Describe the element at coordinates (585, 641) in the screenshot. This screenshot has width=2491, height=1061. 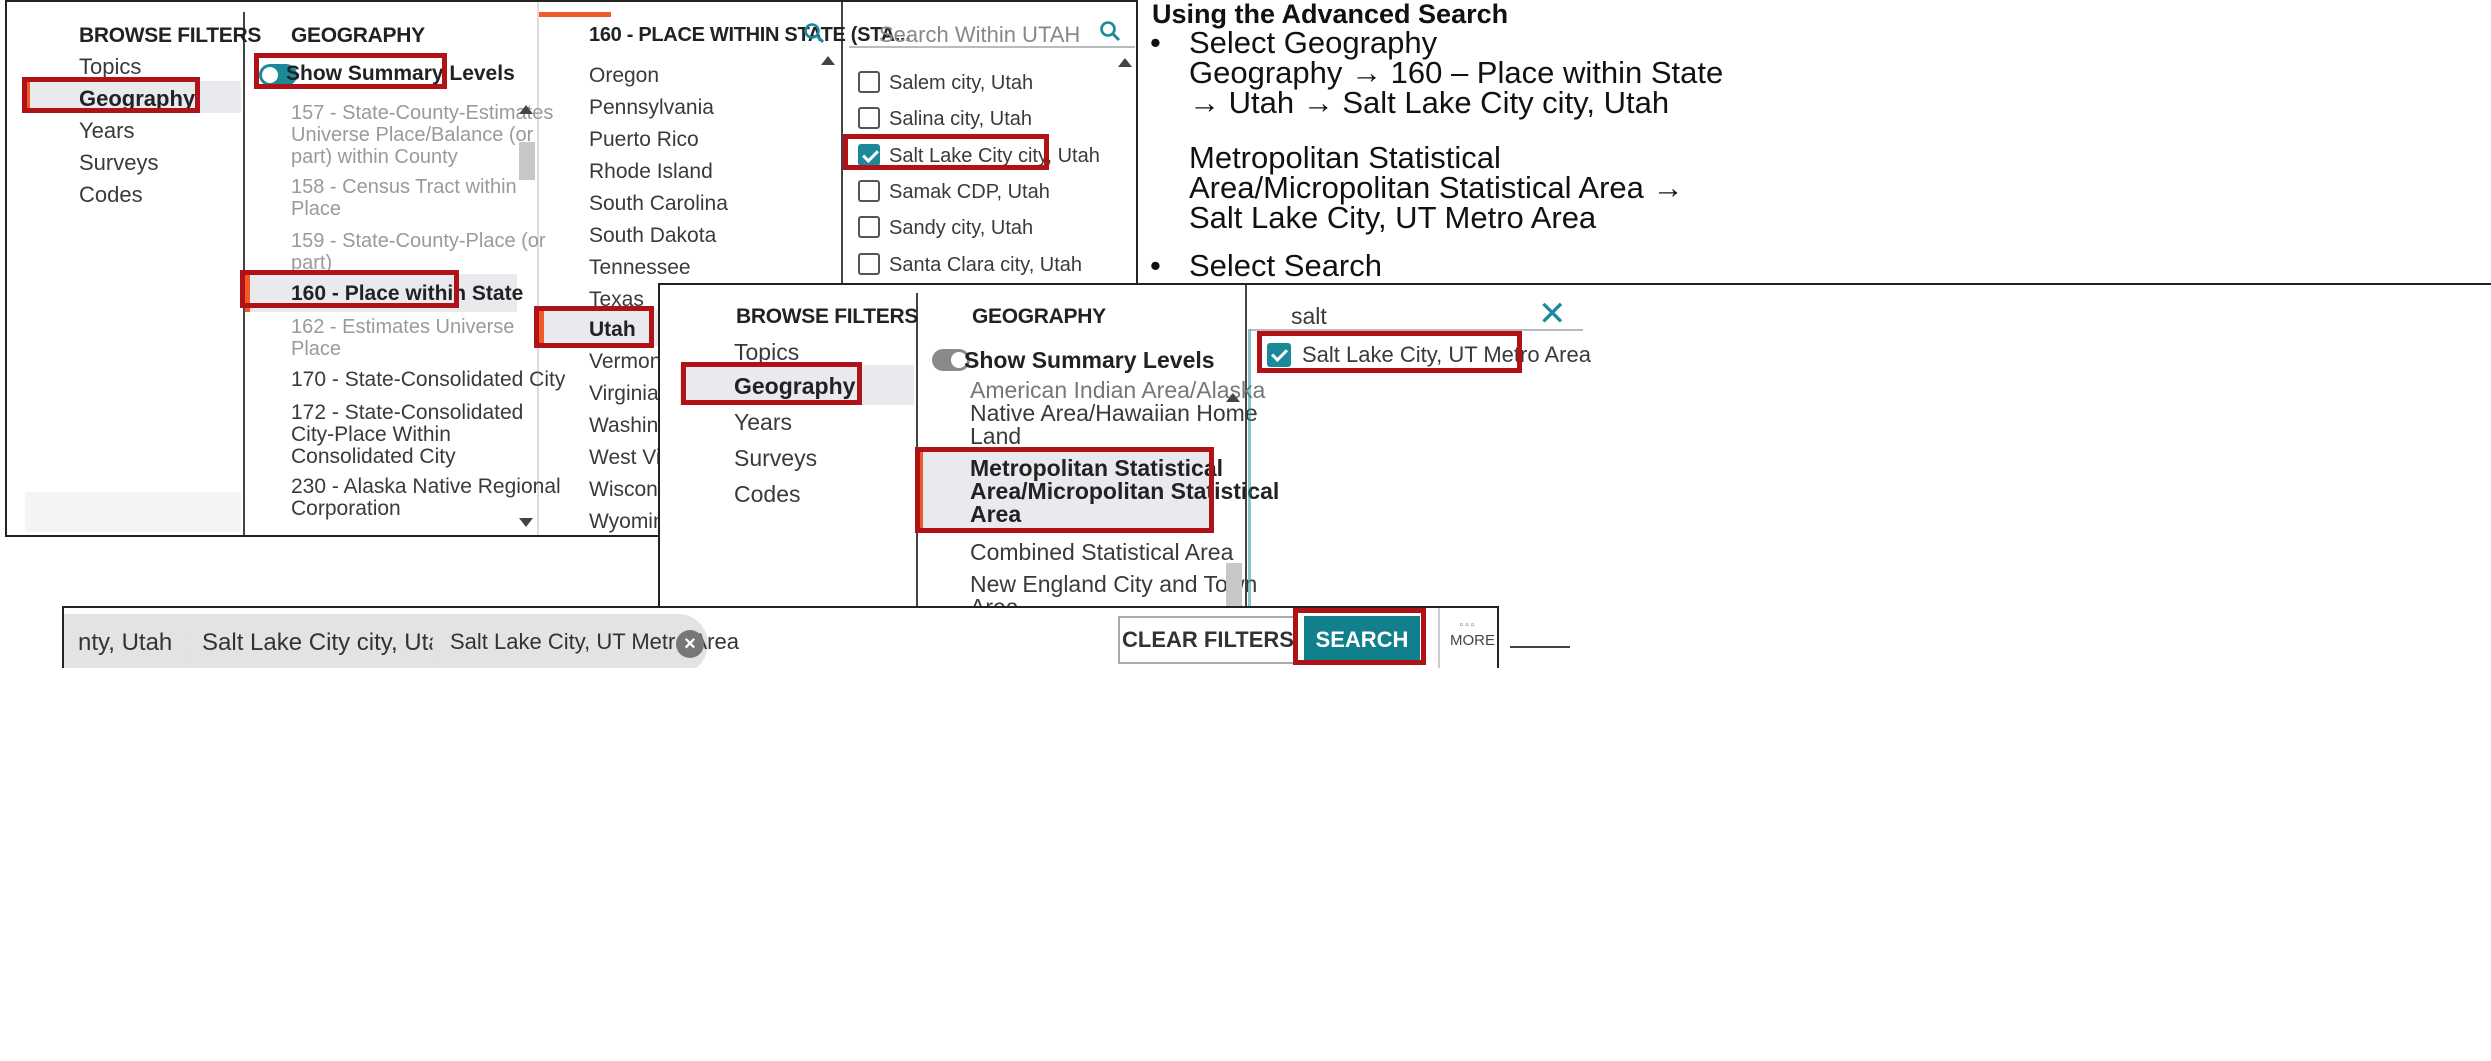
I see `filter-chip: Salt Lake City, UT Metro Area ×` at that location.